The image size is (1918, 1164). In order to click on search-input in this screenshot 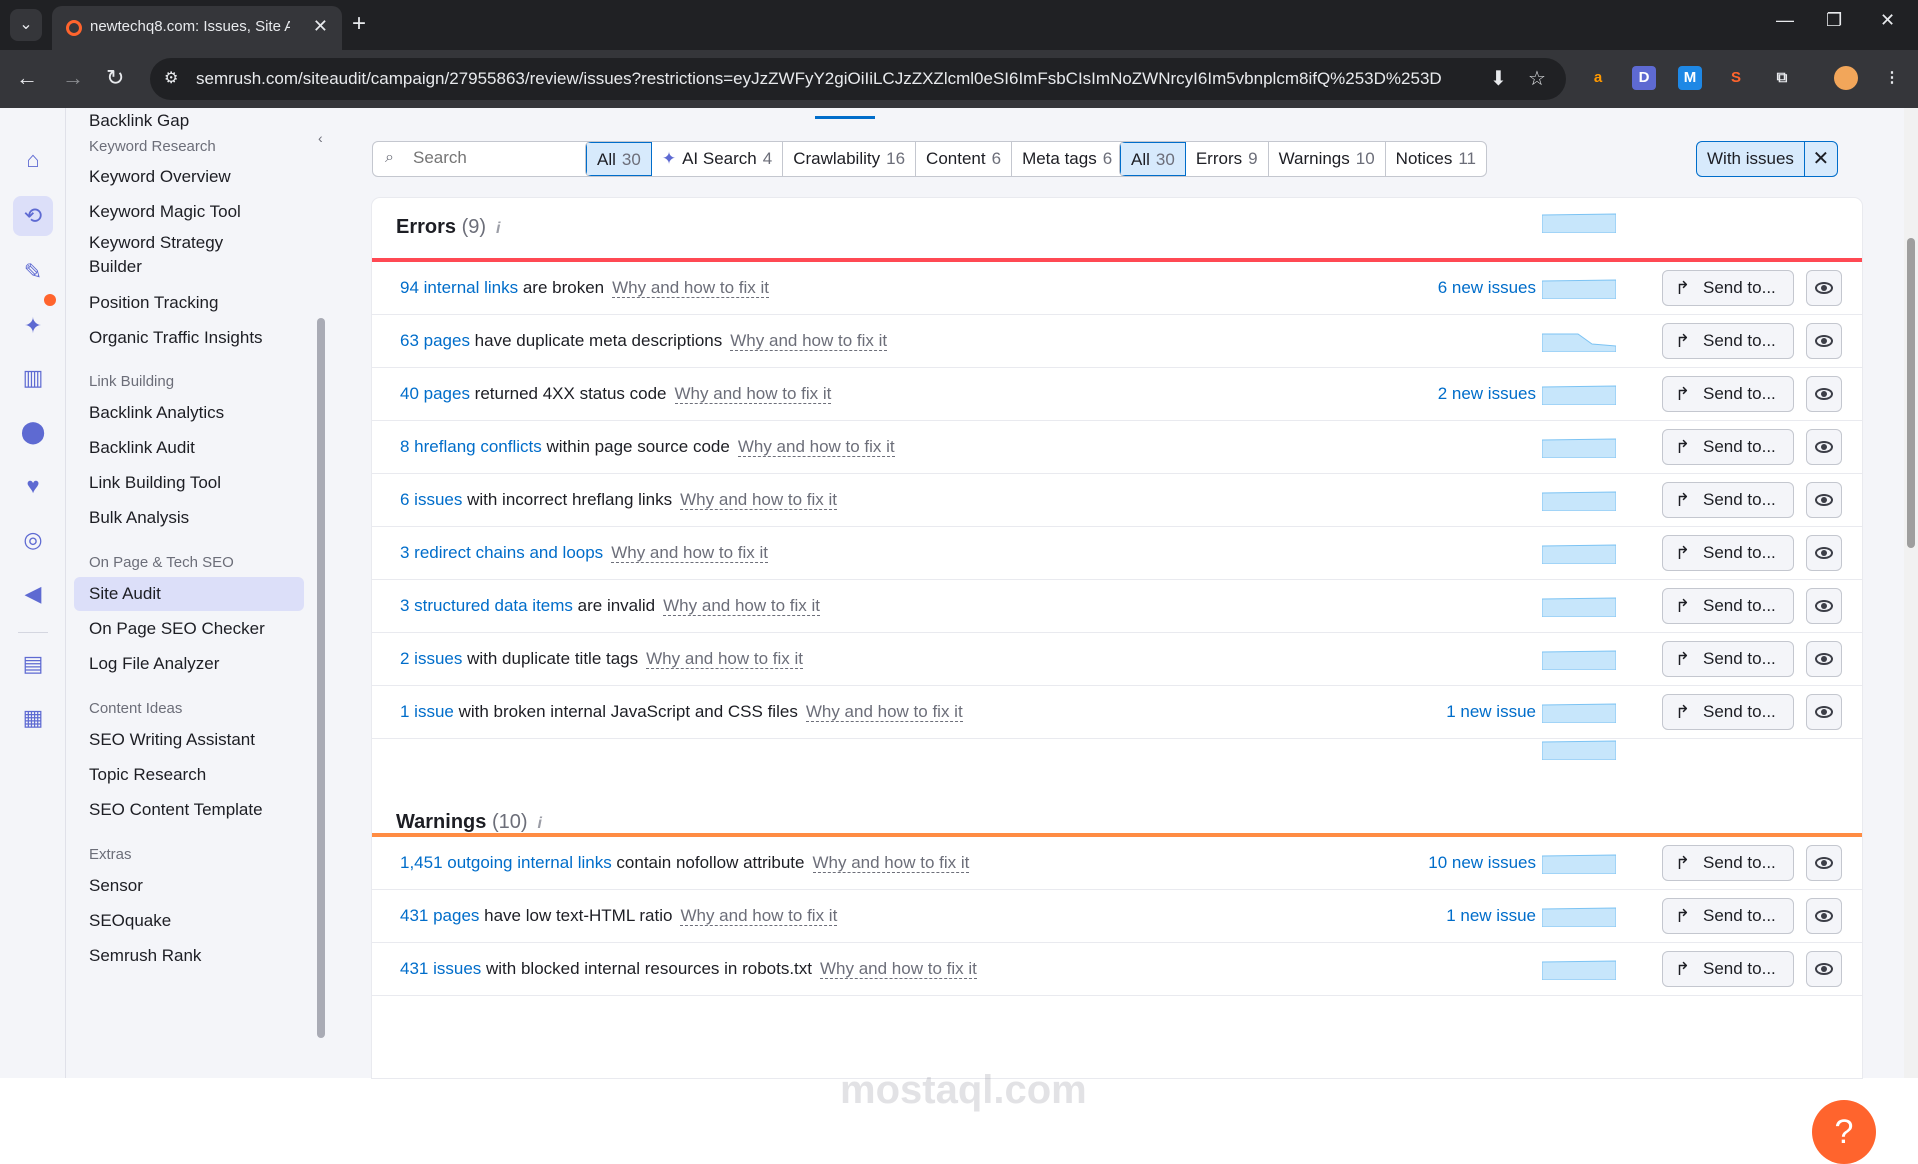, I will do `click(513, 158)`.